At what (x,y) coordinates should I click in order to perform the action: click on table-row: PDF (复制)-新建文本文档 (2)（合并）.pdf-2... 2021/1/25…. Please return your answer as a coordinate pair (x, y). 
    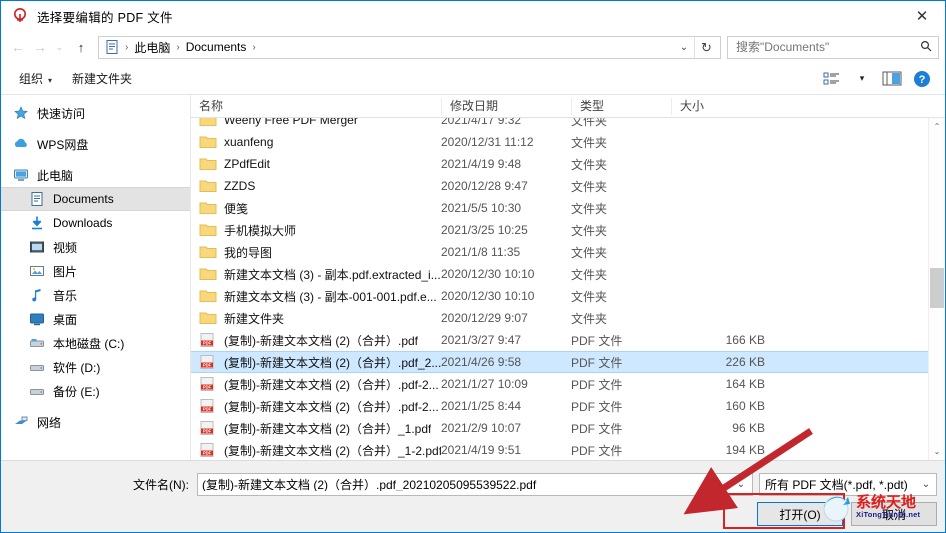
    Looking at the image, I should click on (568, 406).